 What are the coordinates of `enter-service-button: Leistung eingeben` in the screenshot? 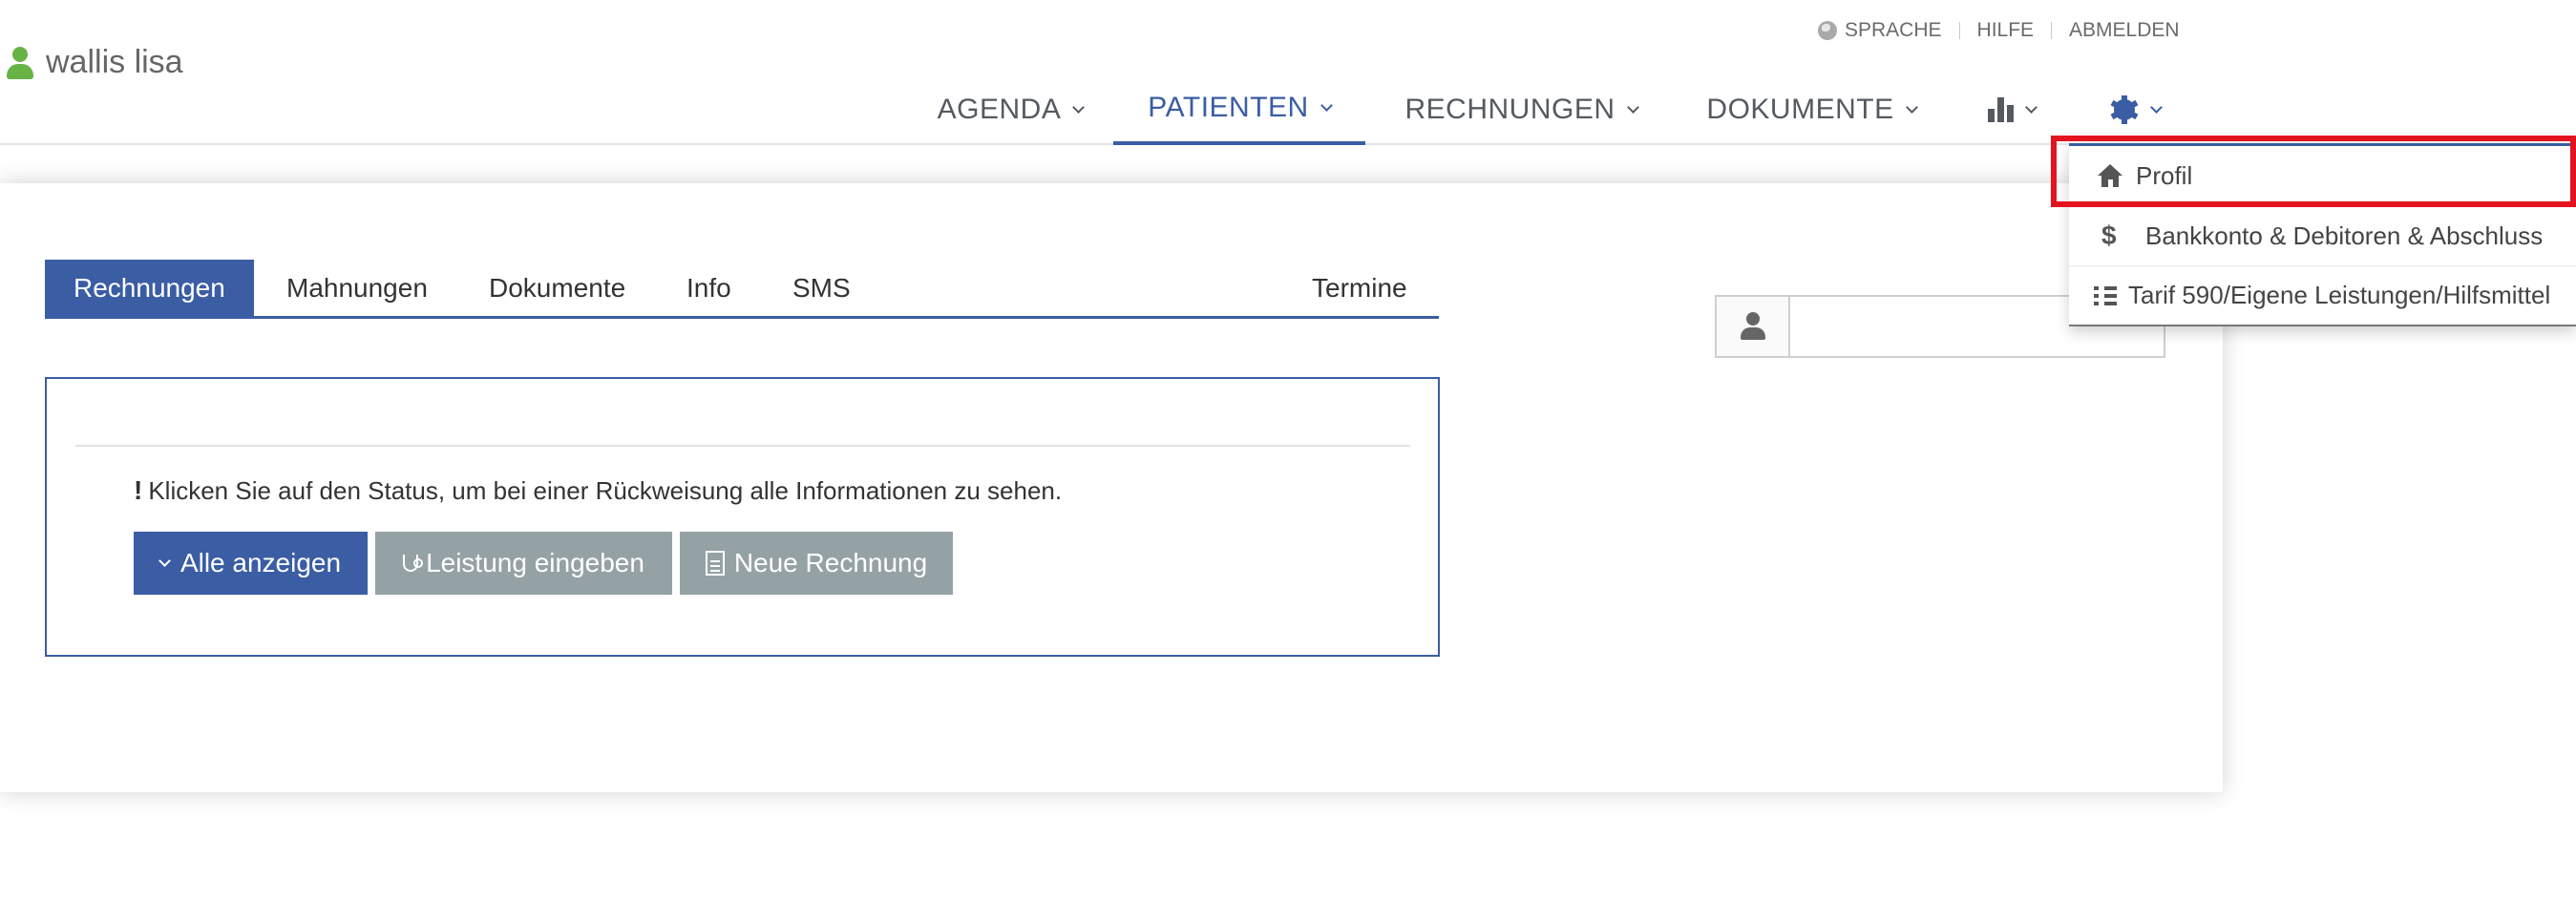 It's located at (523, 564).